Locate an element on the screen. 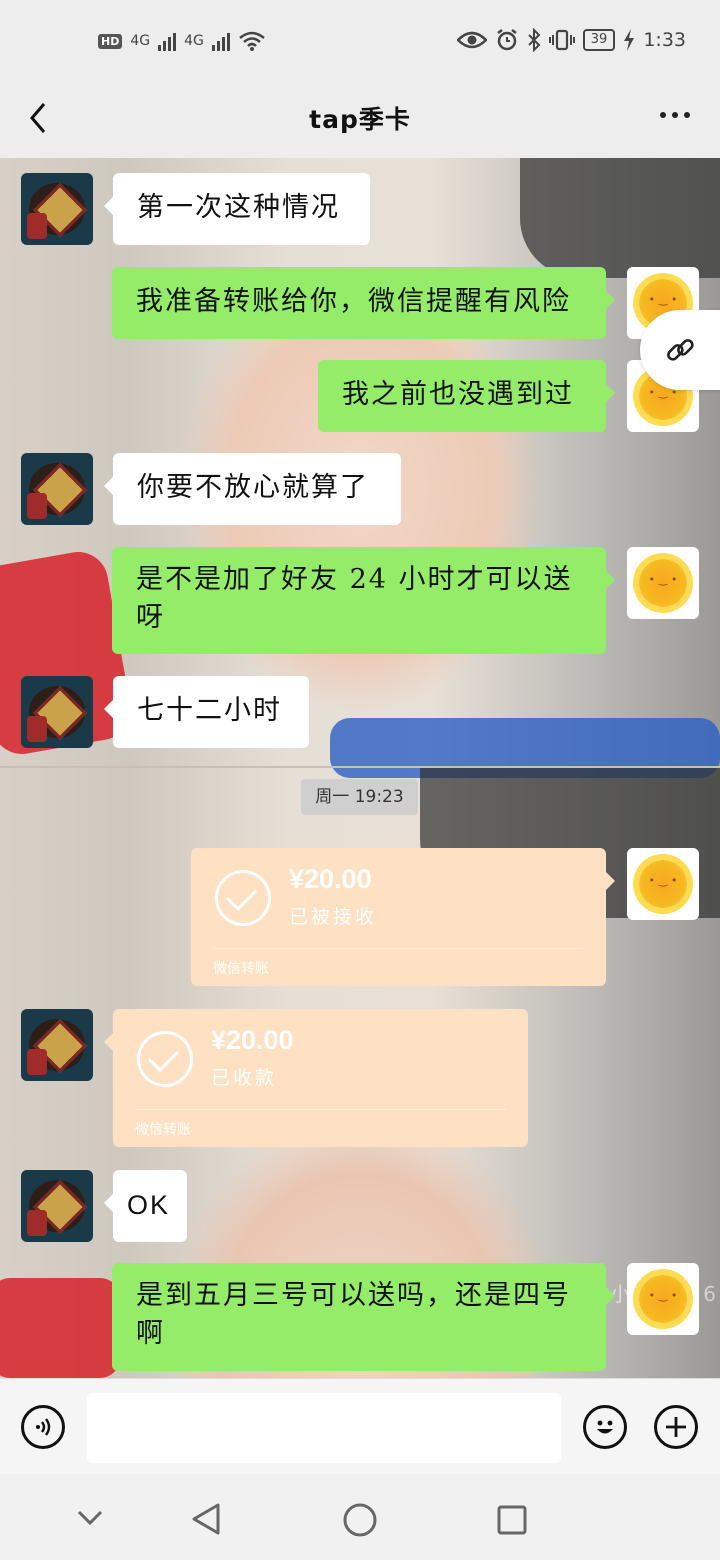  message-bubble-incoming: 第一次这种情况 is located at coordinates (237, 209).